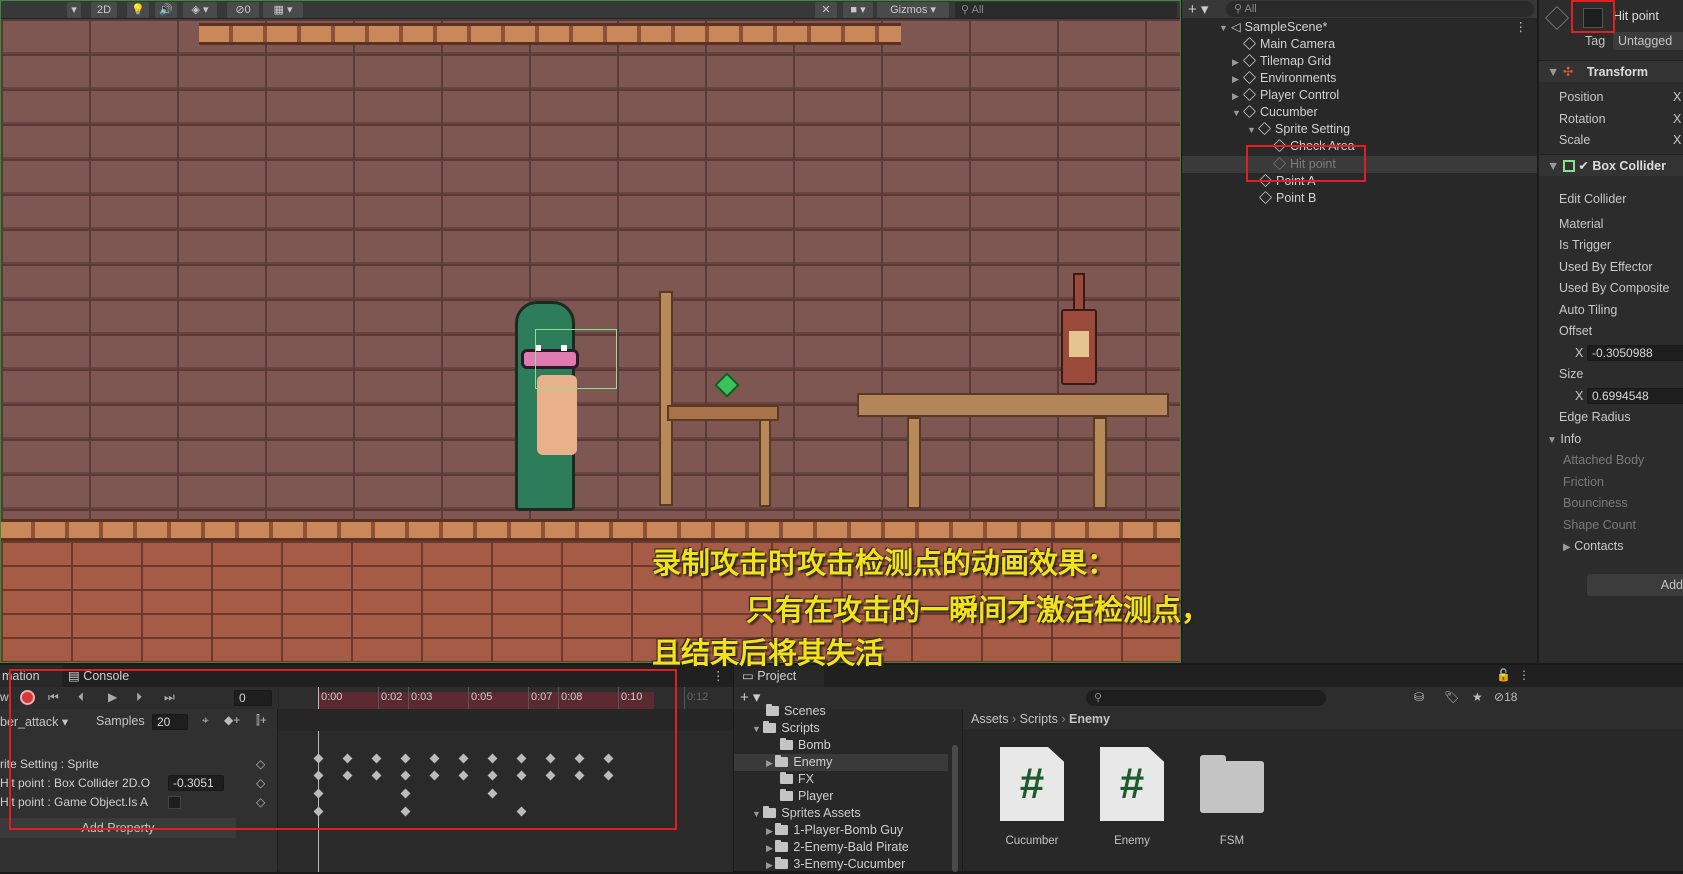 The image size is (1683, 874). Describe the element at coordinates (200, 10) in the screenshot. I see `effects-icon: ◈ ▾` at that location.